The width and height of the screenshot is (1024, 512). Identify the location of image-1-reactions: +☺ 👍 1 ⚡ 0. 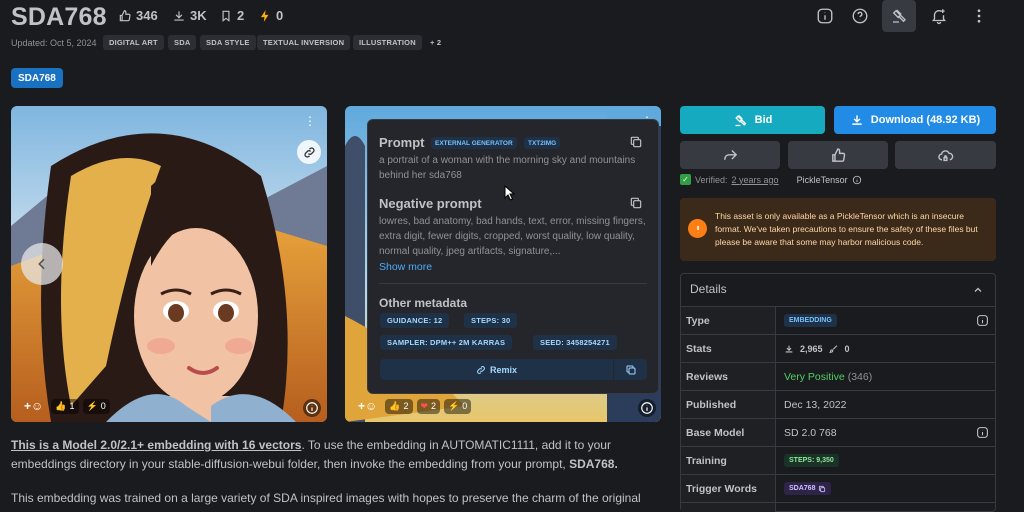
(65, 406).